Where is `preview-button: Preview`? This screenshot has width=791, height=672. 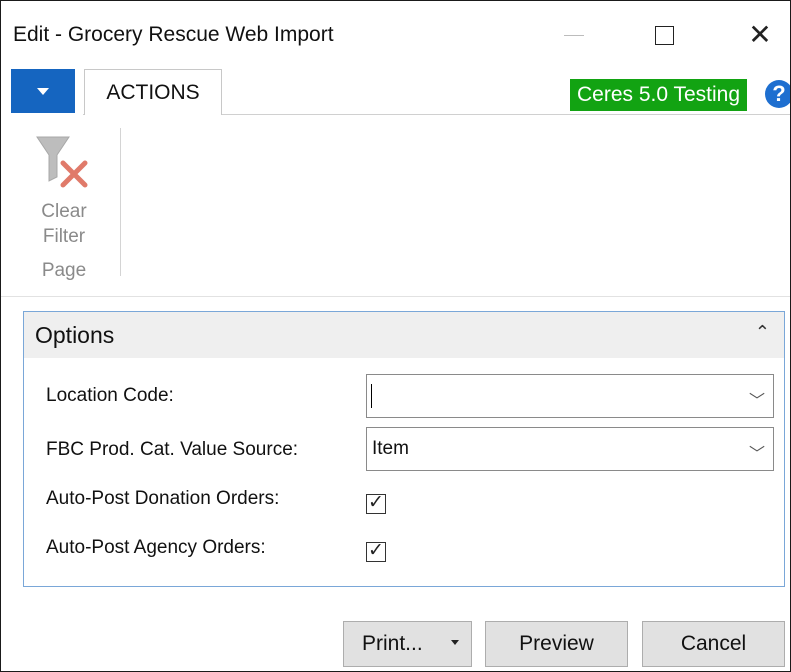 preview-button: Preview is located at coordinates (556, 644).